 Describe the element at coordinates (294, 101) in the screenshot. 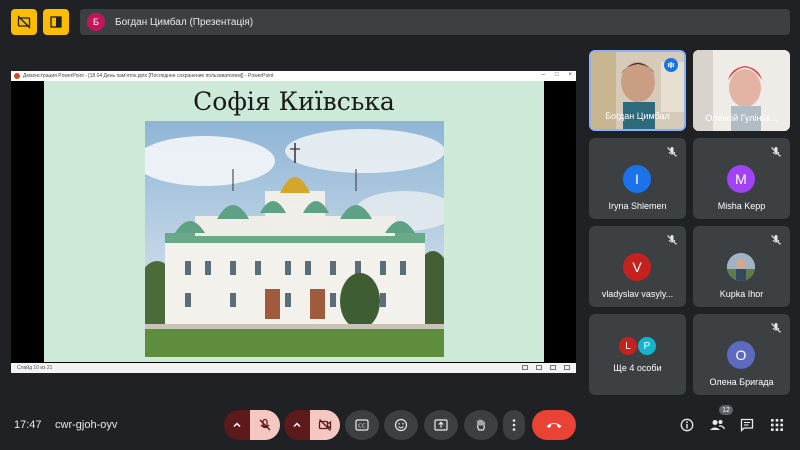

I see `slide-title: Софія Київська` at that location.